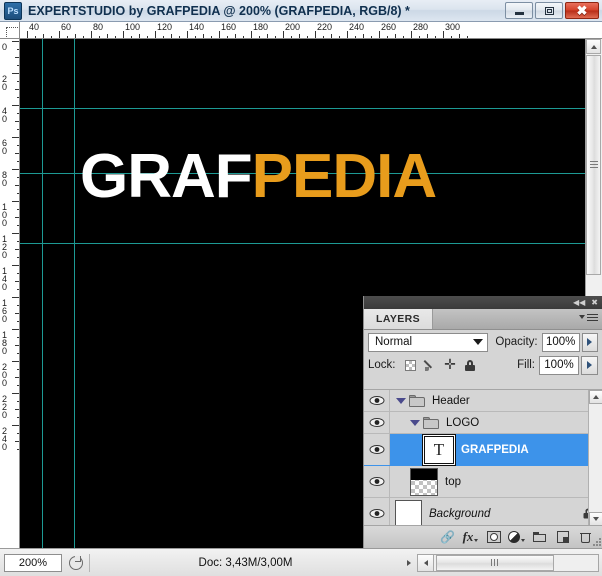 The height and width of the screenshot is (576, 602). I want to click on link-layers-icon: 🔗, so click(447, 537).